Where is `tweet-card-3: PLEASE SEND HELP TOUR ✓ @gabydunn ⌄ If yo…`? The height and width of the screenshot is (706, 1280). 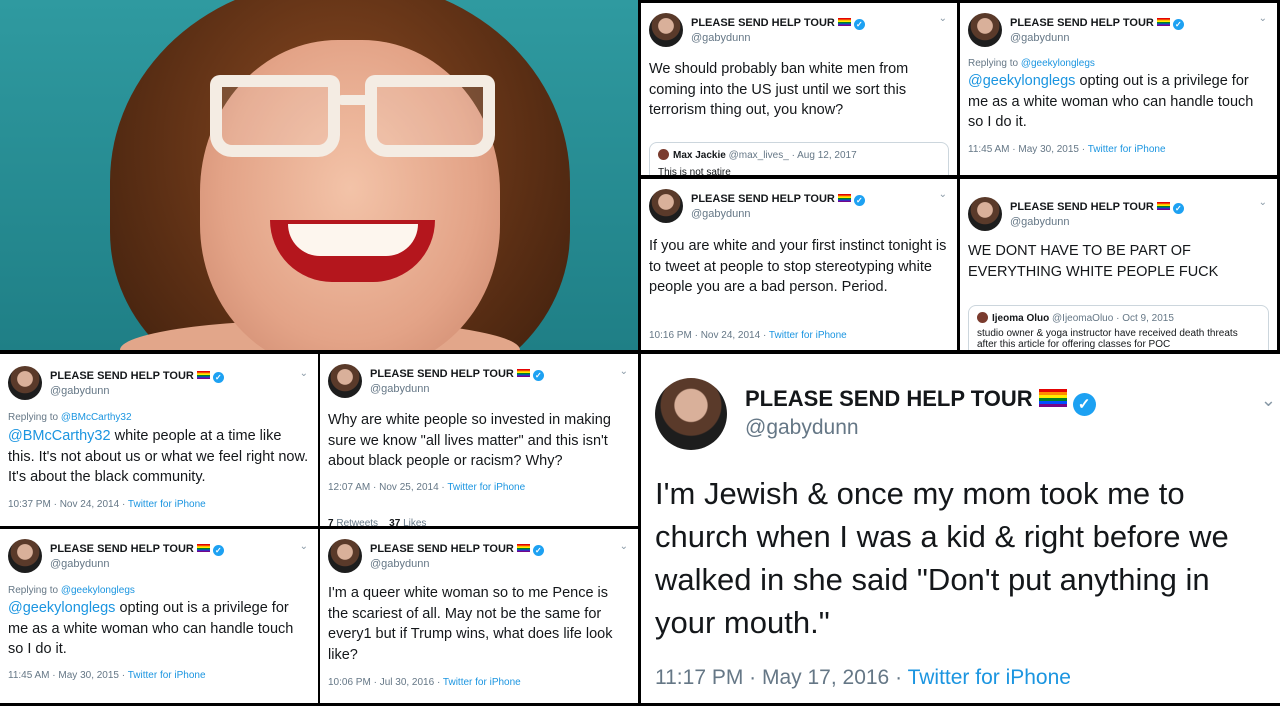
tweet-card-3: PLEASE SEND HELP TOUR ✓ @gabydunn ⌄ If yo… is located at coordinates (799, 264).